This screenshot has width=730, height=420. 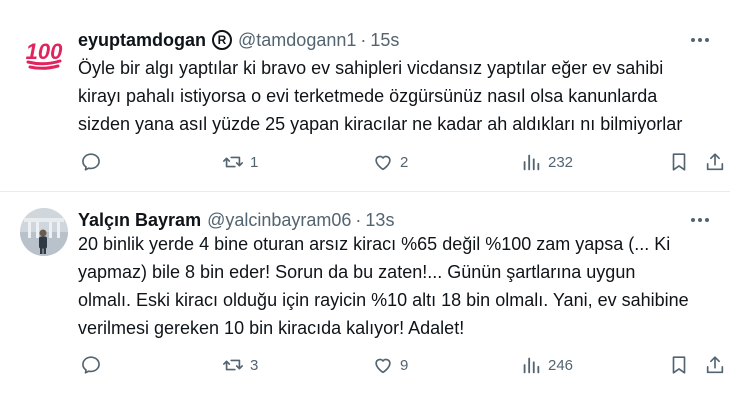 I want to click on registered-badge-icon: R, so click(x=222, y=40).